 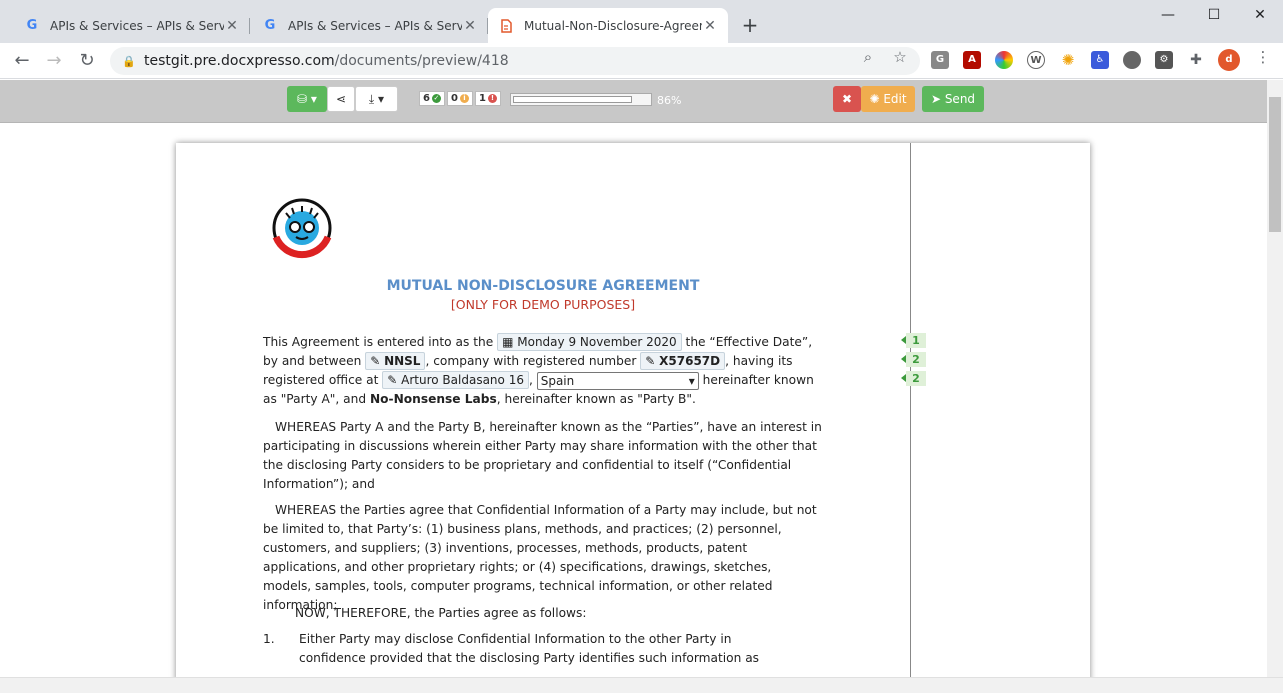 I want to click on warning-icon: i, so click(x=464, y=98).